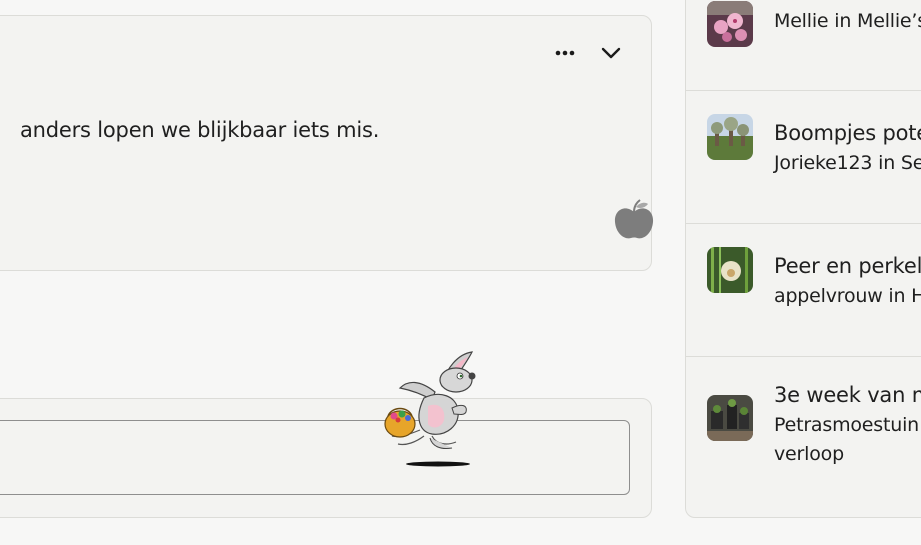 The height and width of the screenshot is (545, 921). Describe the element at coordinates (809, 454) in the screenshot. I see `sidebar-item-subtitle-line2: verloop` at that location.